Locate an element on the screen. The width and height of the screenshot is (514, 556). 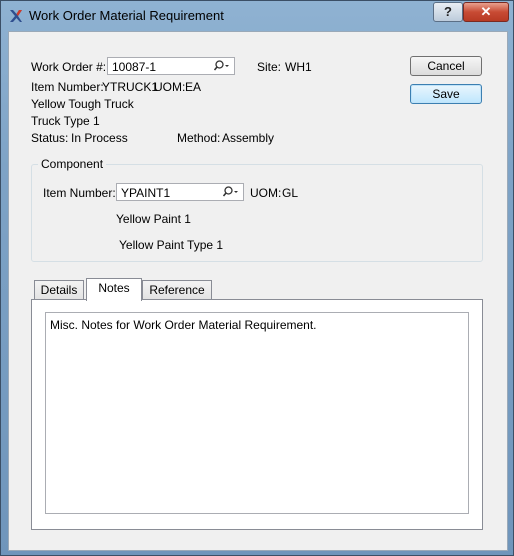
item-number-value: YTRUCK1 is located at coordinates (130, 87).